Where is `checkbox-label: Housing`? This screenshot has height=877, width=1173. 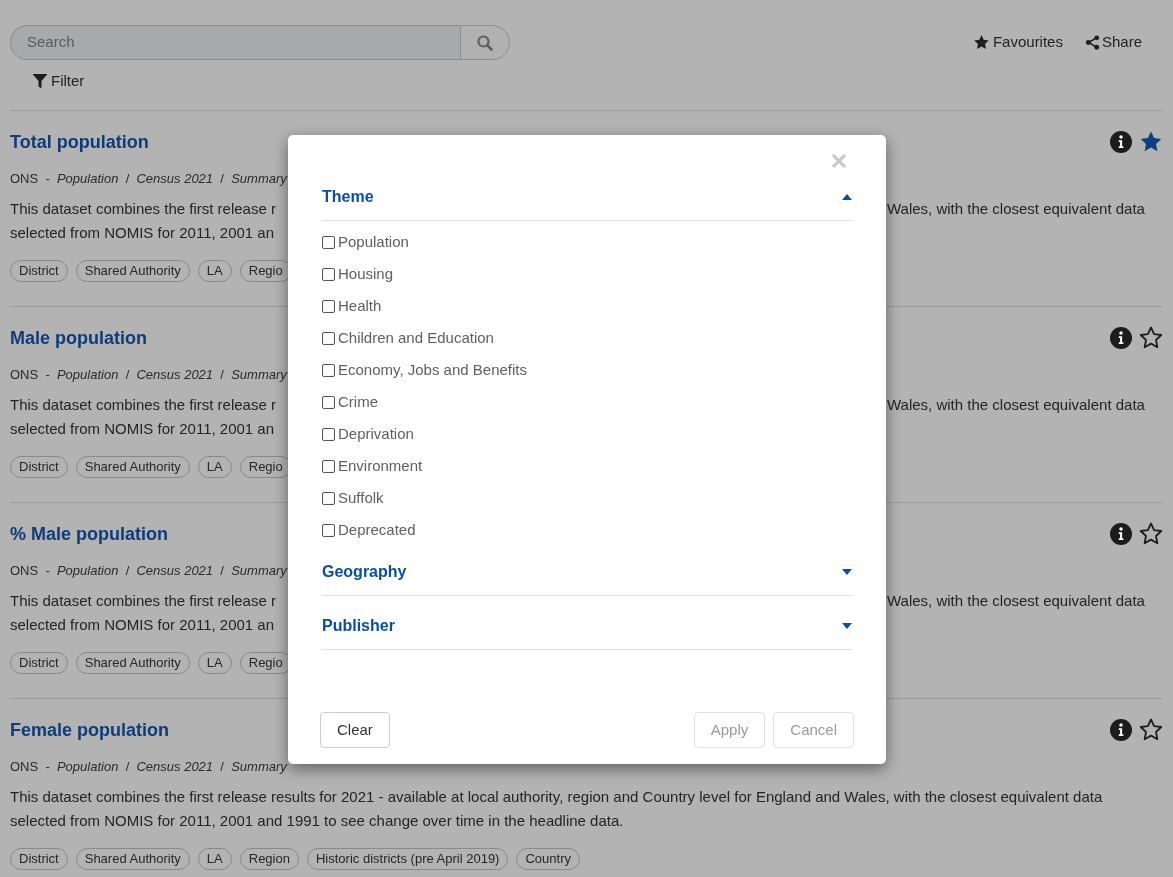 checkbox-label: Housing is located at coordinates (366, 274).